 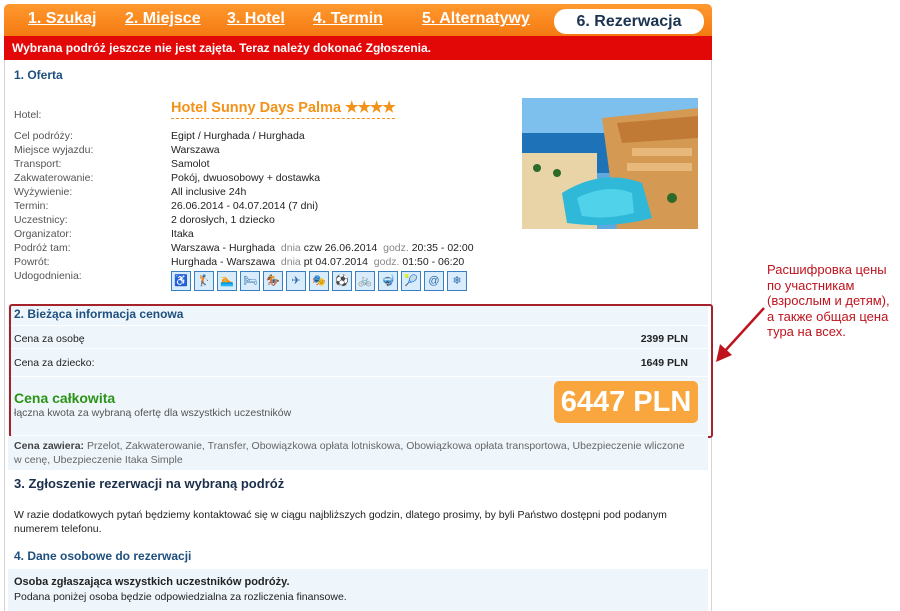 I want to click on adult-price-label: Cena za osobę, so click(x=49, y=339).